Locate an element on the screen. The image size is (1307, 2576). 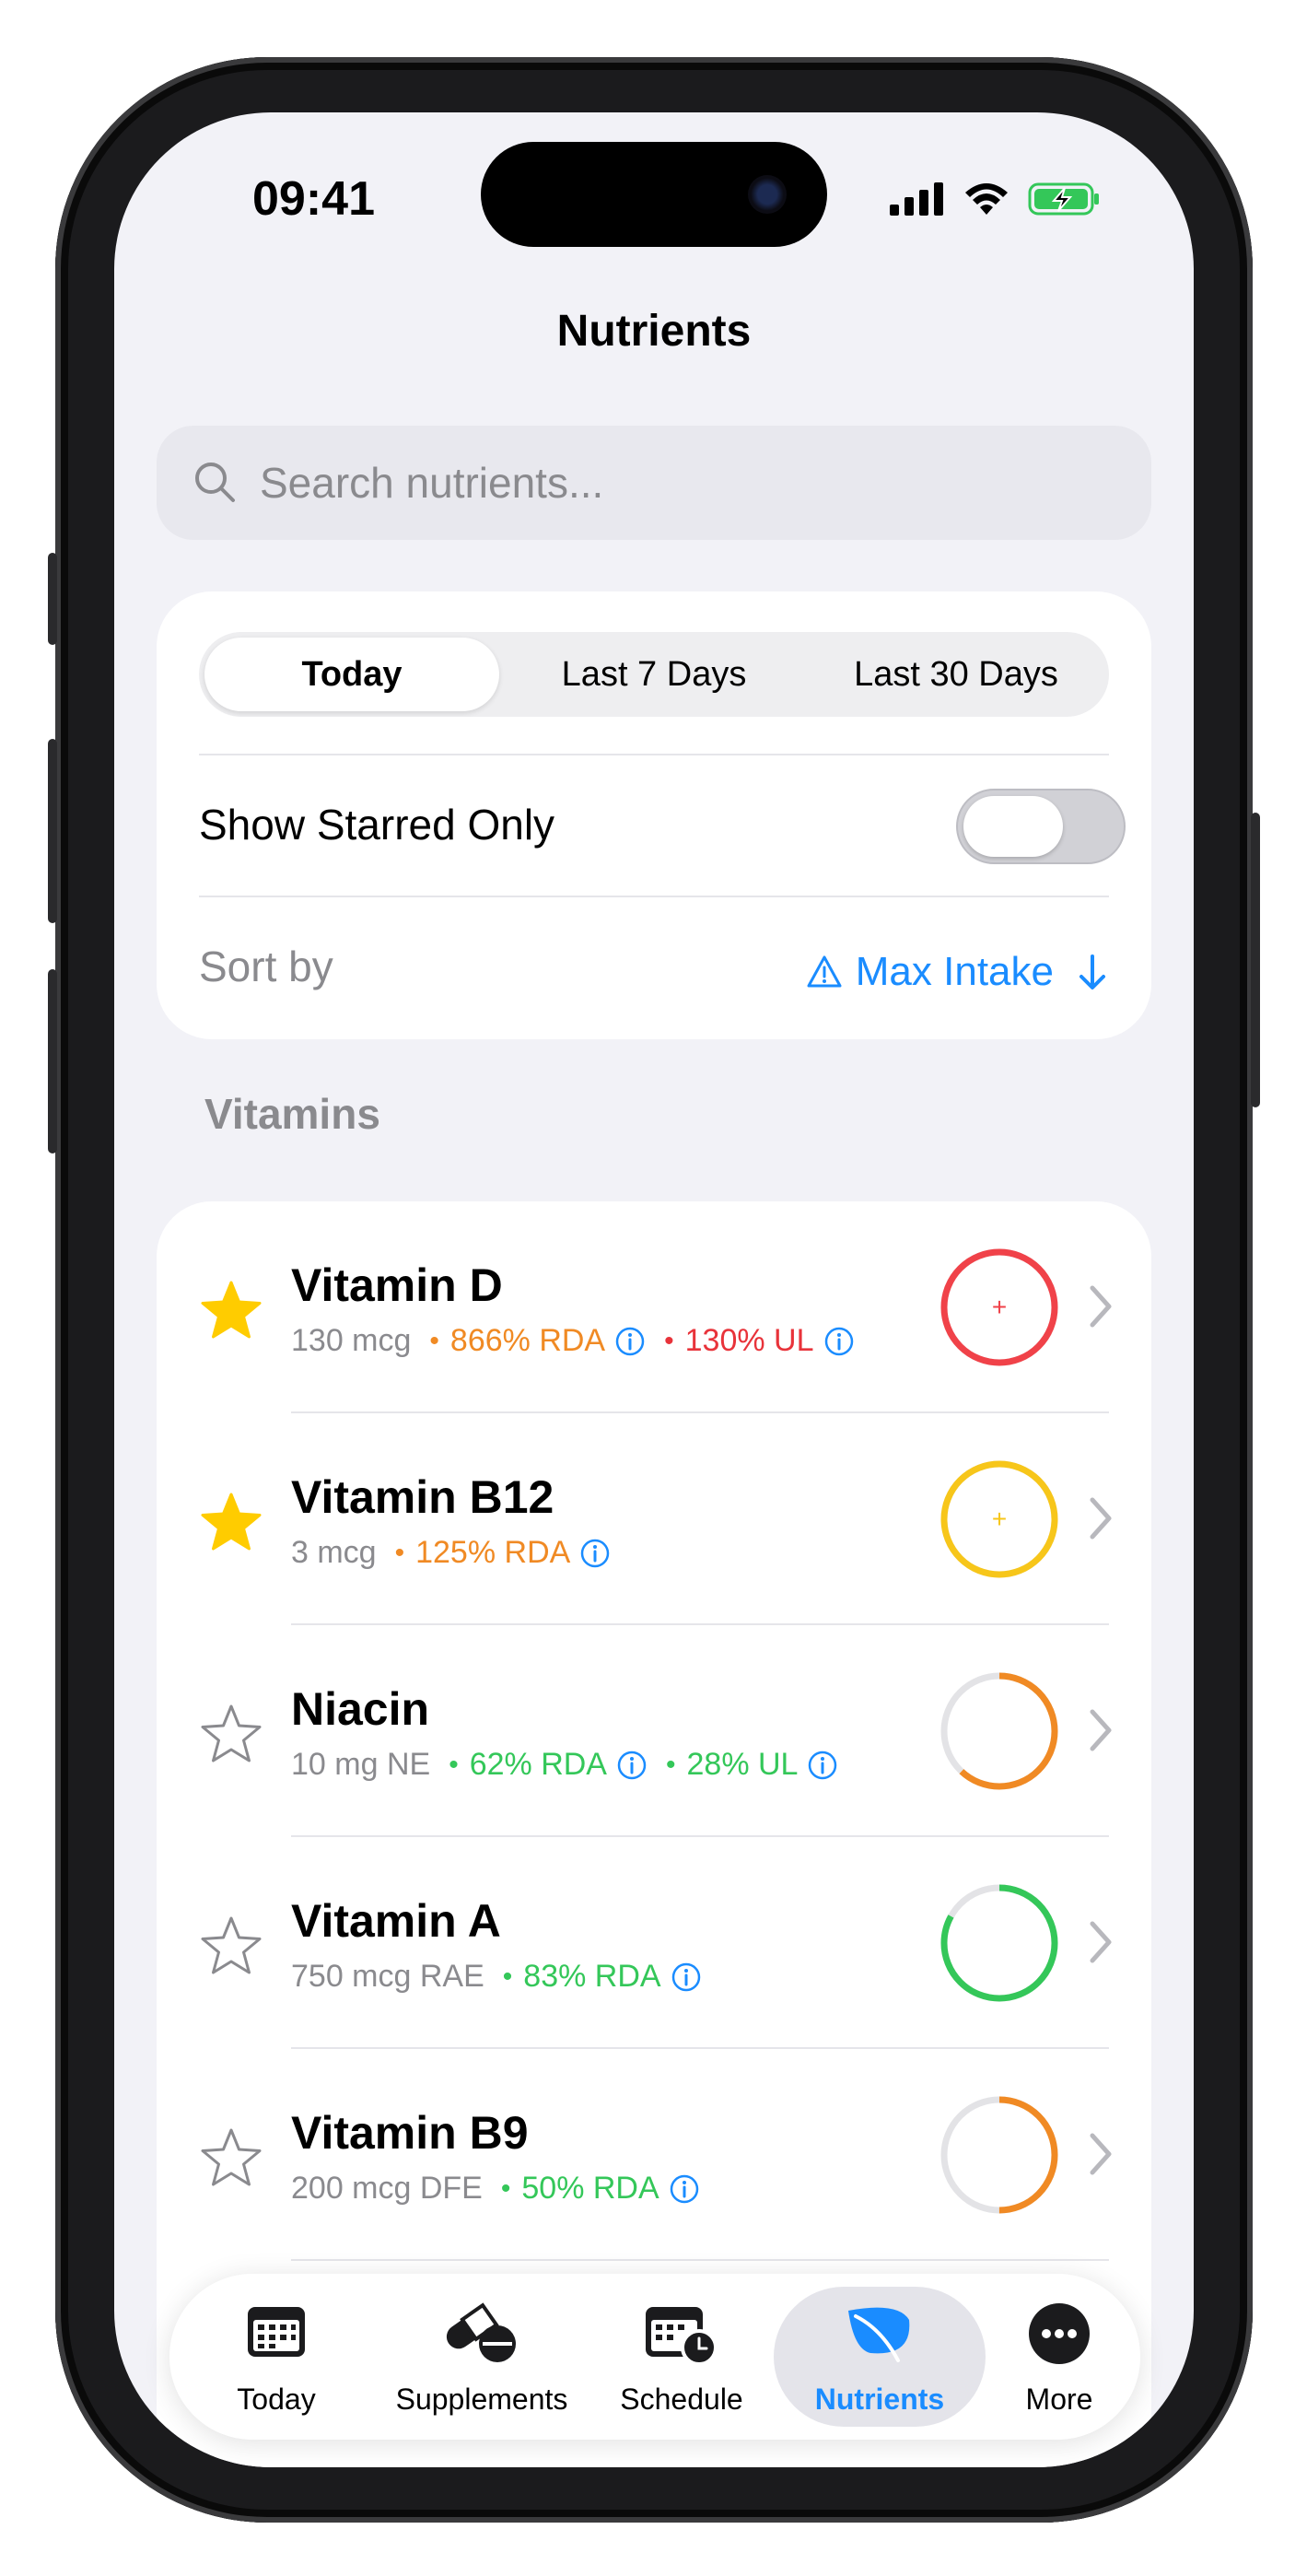
segment-last-30-days: Last 30 Days is located at coordinates (956, 674).